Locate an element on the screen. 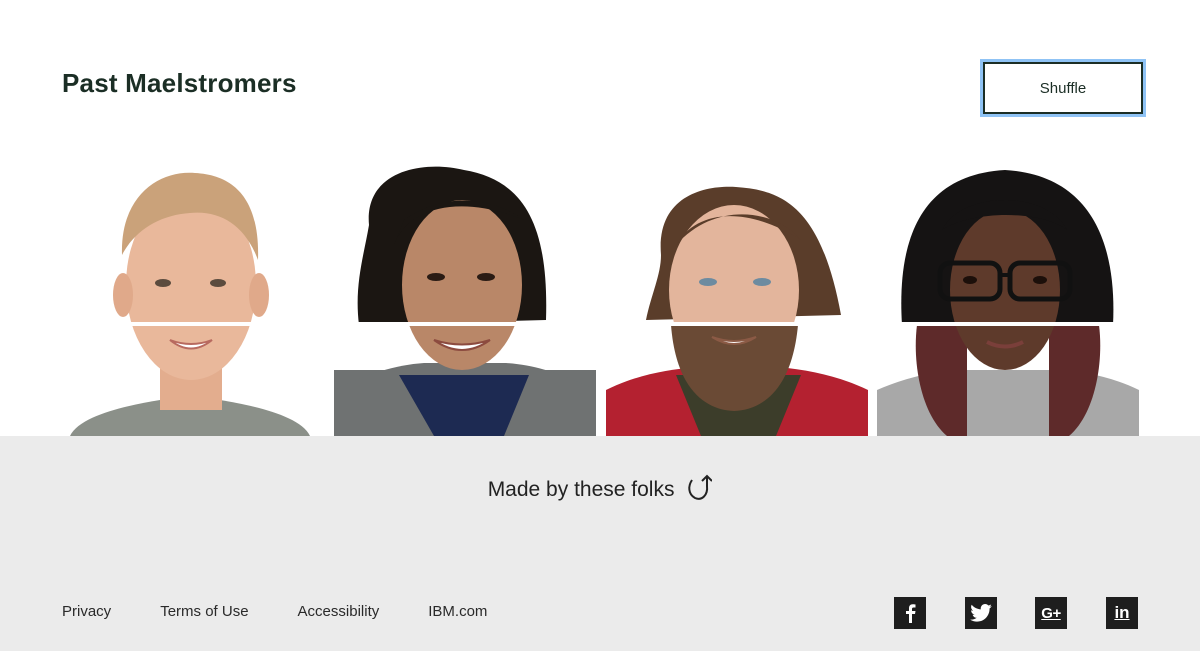  google-plus-icon: G+ is located at coordinates (1051, 613).